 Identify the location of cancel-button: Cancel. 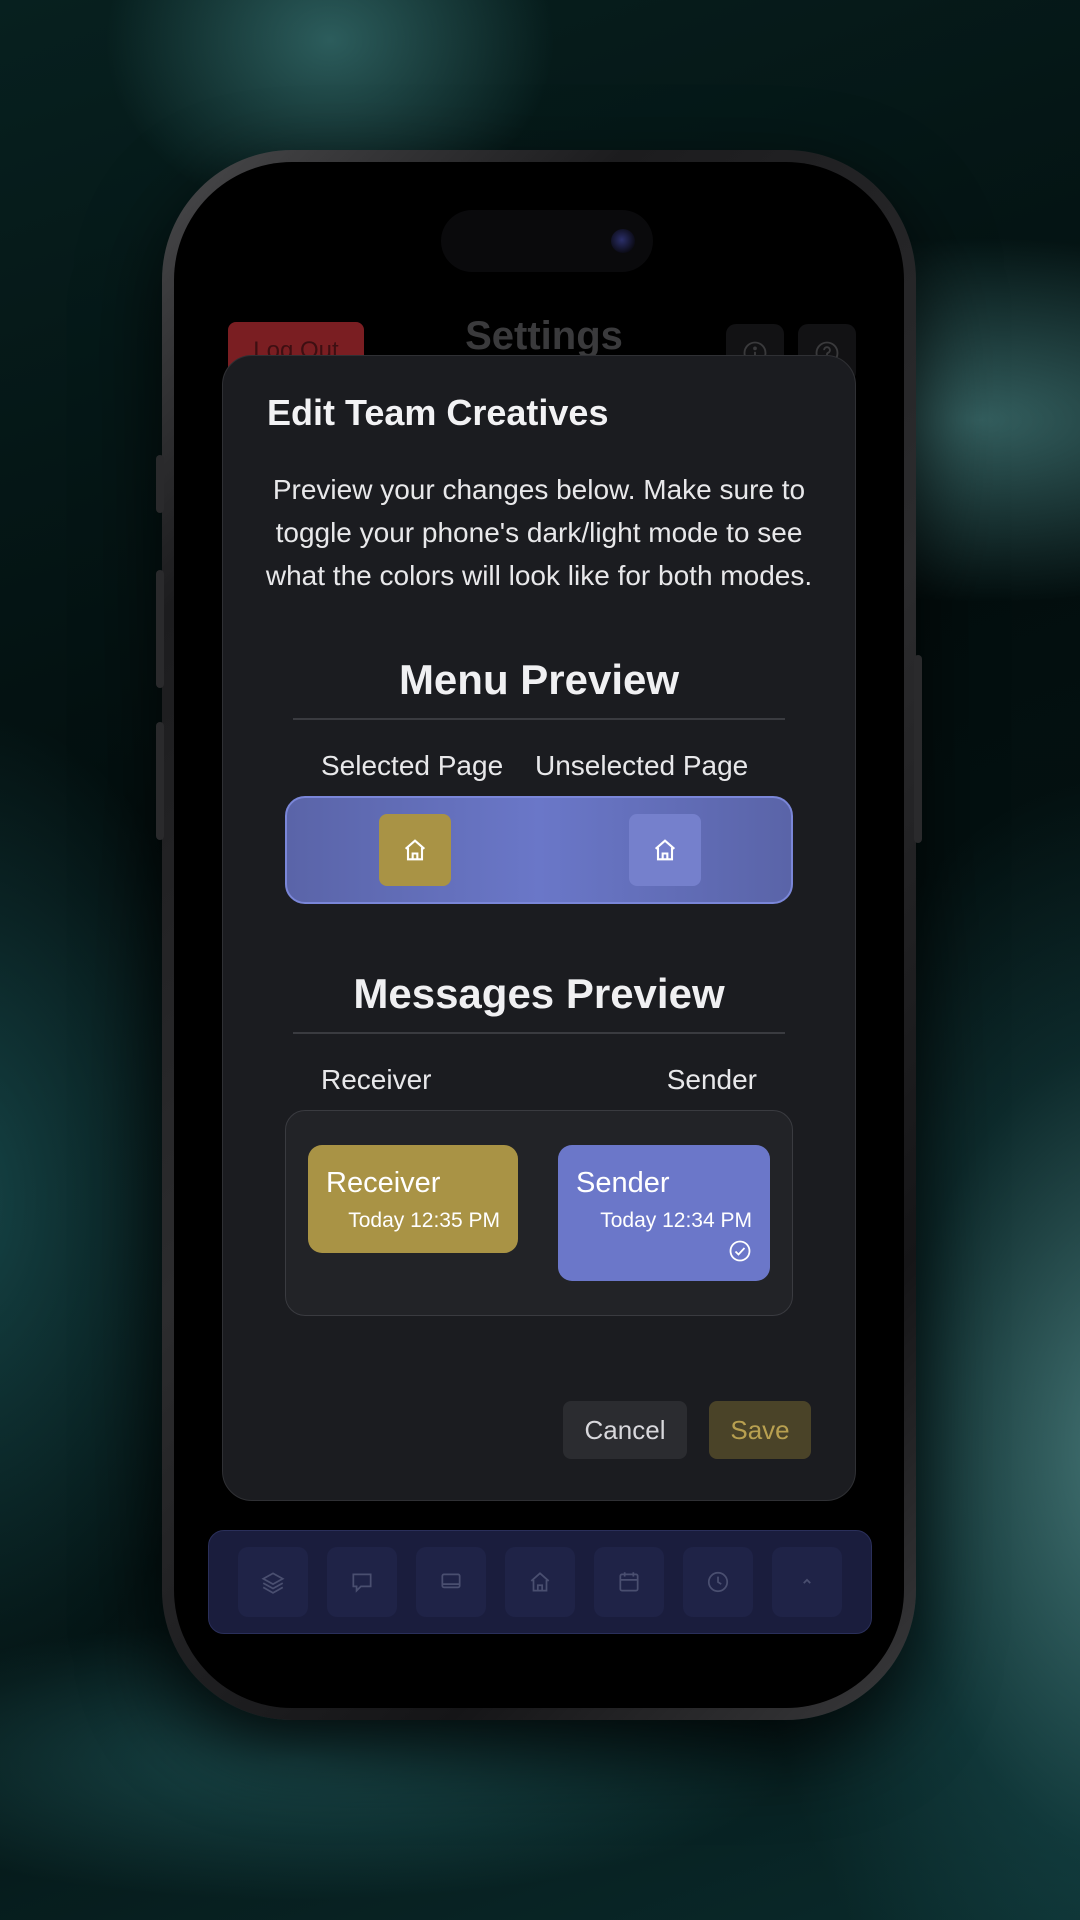
(625, 1430).